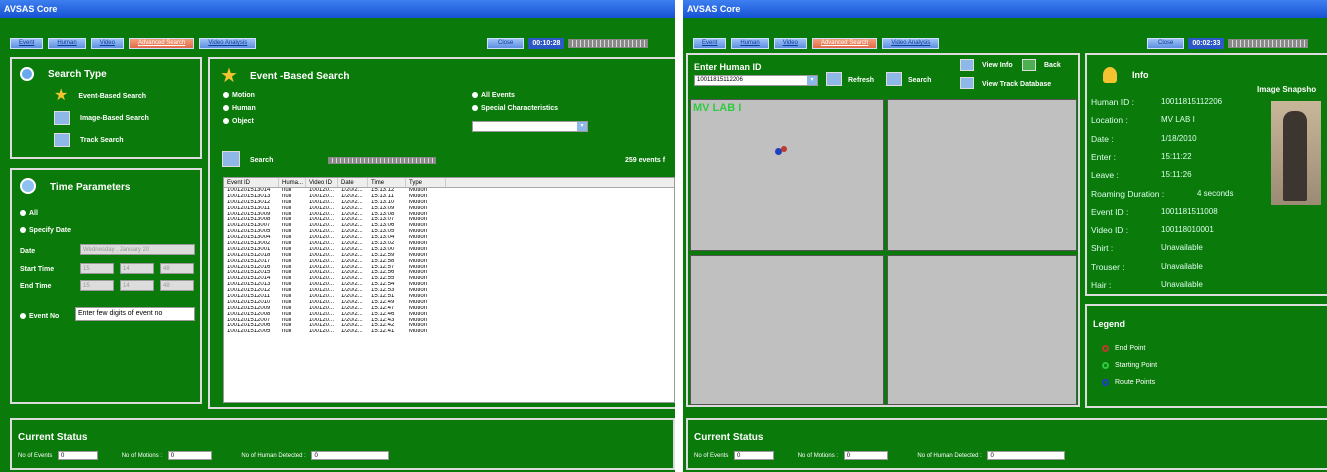 This screenshot has width=1327, height=472. Describe the element at coordinates (238, 121) in the screenshot. I see `object-radio: Object` at that location.